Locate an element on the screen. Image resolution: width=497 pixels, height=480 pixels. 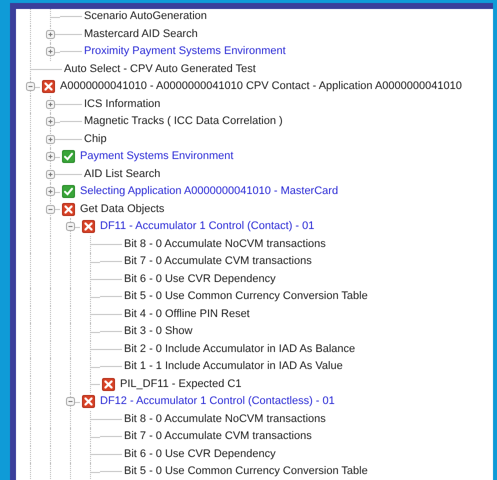
tree-item-label: Bit 1 - 1 Include Accumulator in IAD As Value is located at coordinates (232, 366).